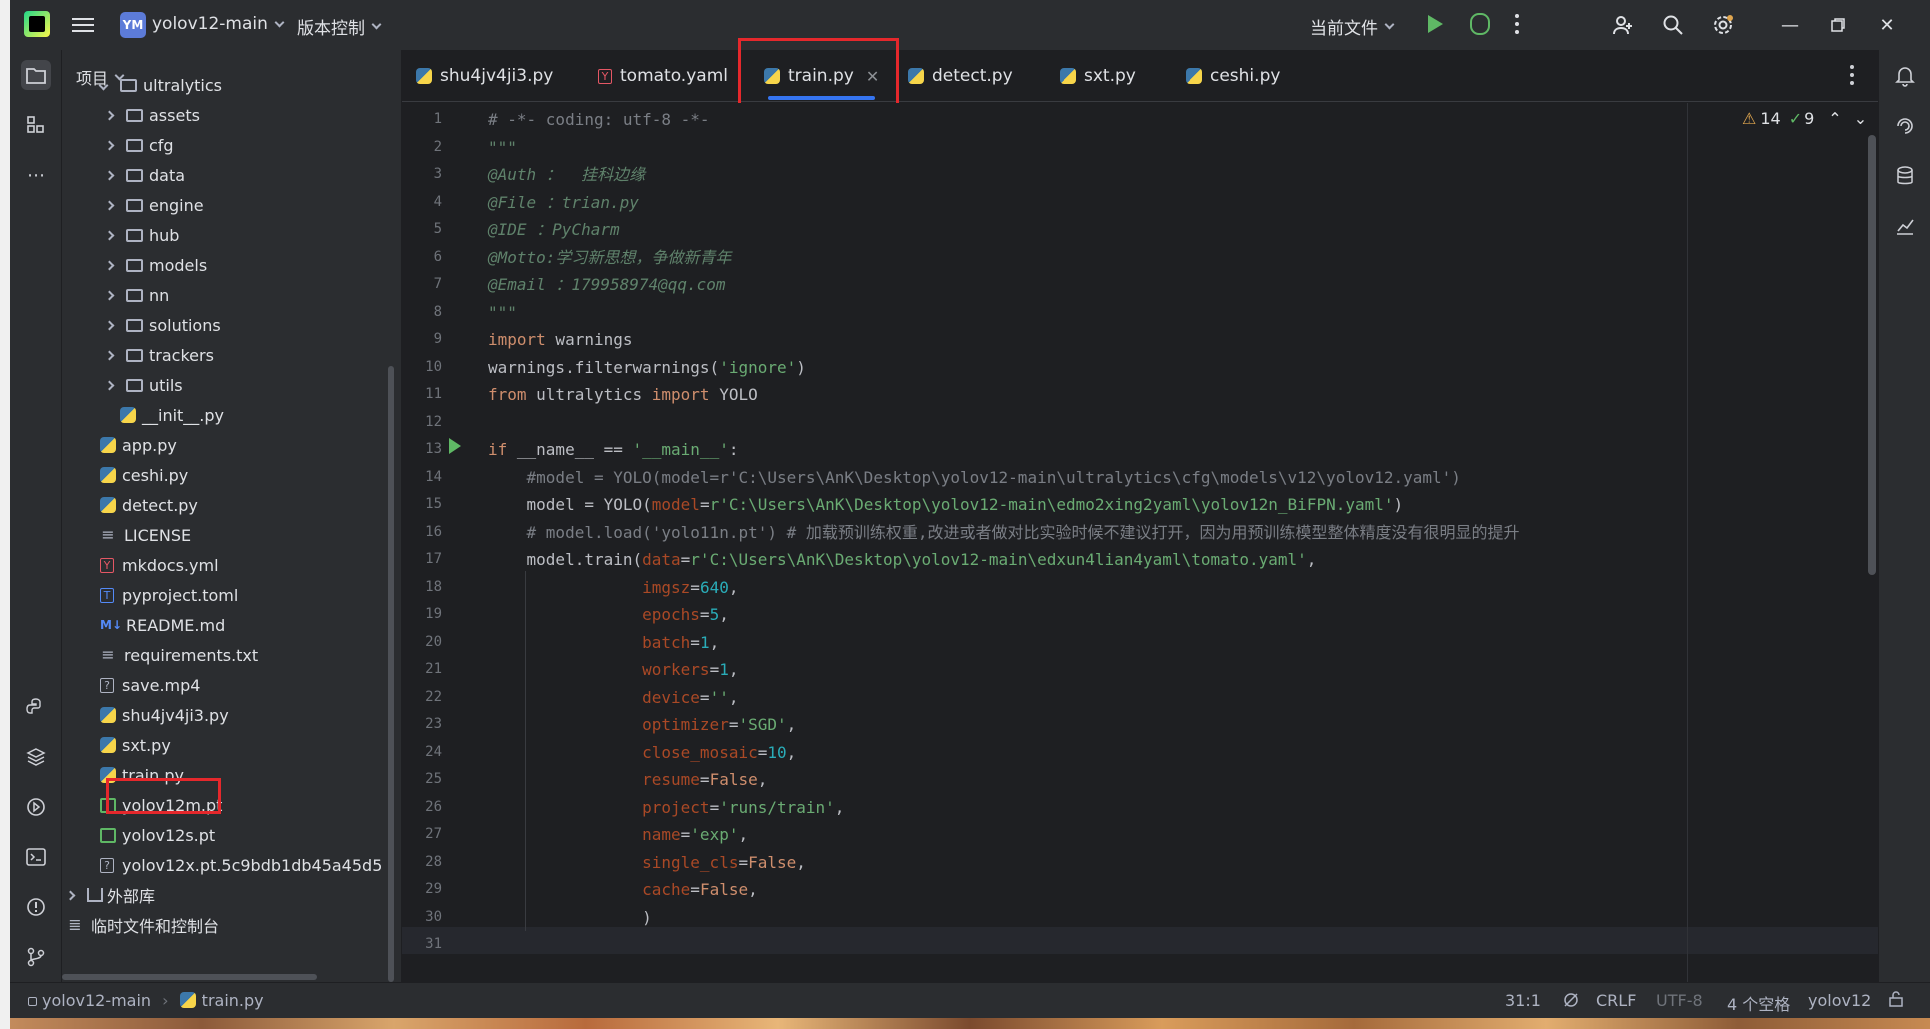 The width and height of the screenshot is (1930, 1029). Describe the element at coordinates (141, 235) in the screenshot. I see `tree-item: hub` at that location.